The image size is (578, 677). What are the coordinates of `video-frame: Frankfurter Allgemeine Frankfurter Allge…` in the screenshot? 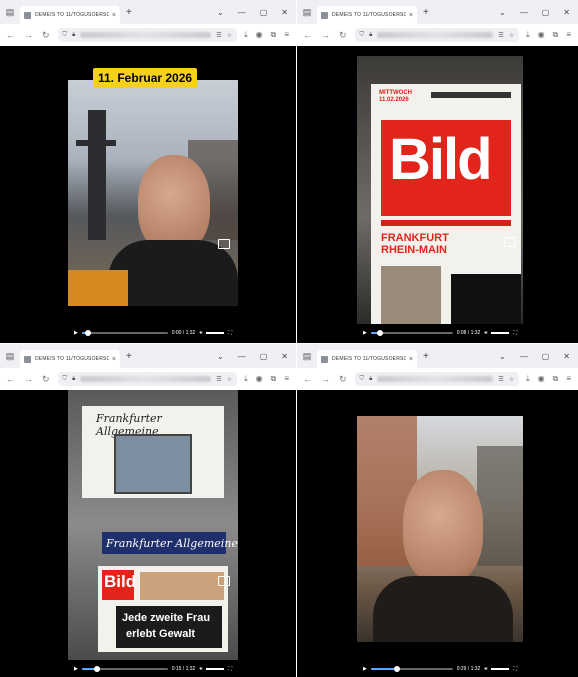 It's located at (153, 525).